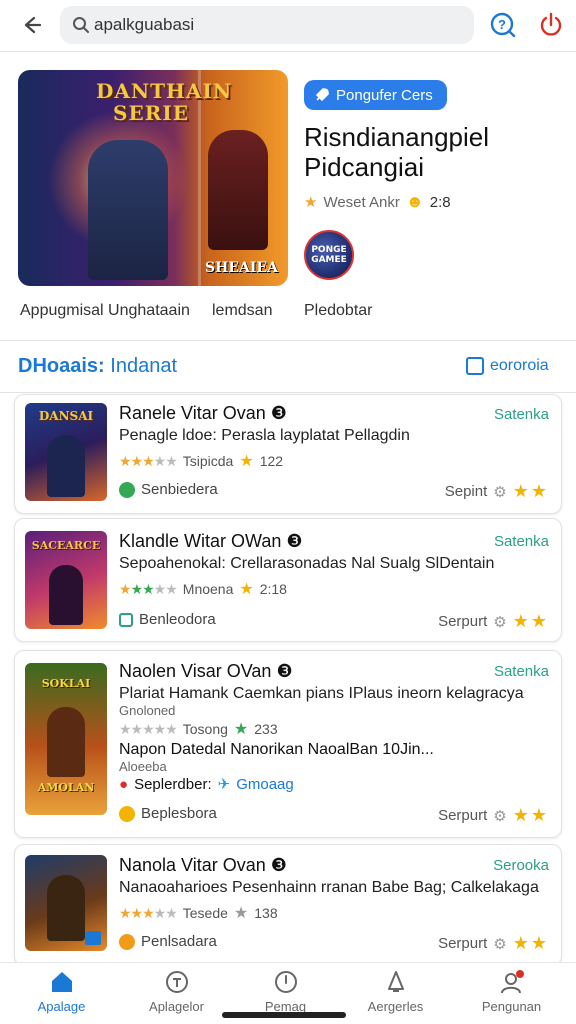  I want to click on featured-link-1: Appugmisal Unghataain, so click(105, 311).